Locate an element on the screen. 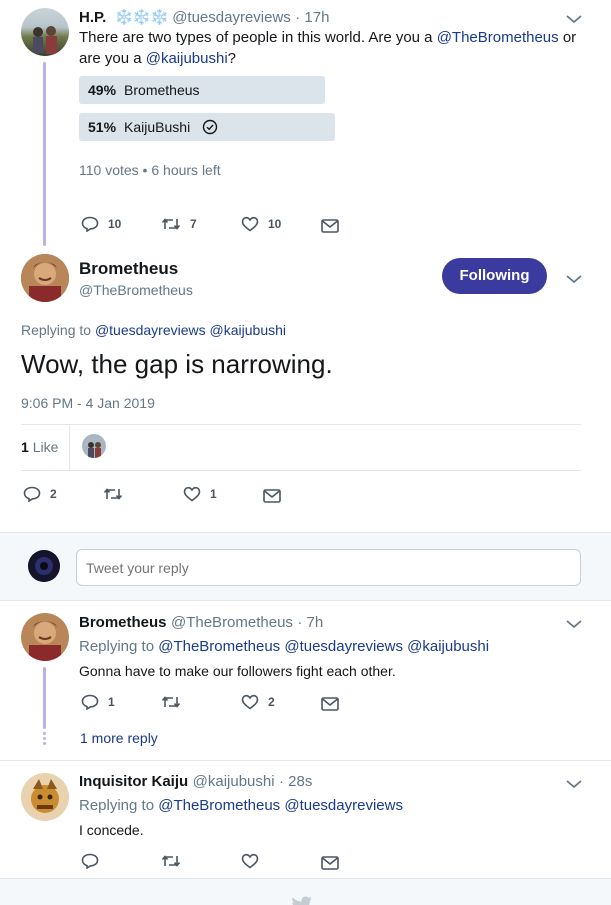 The image size is (611, 905). tweet1-time: · 17h is located at coordinates (312, 17).